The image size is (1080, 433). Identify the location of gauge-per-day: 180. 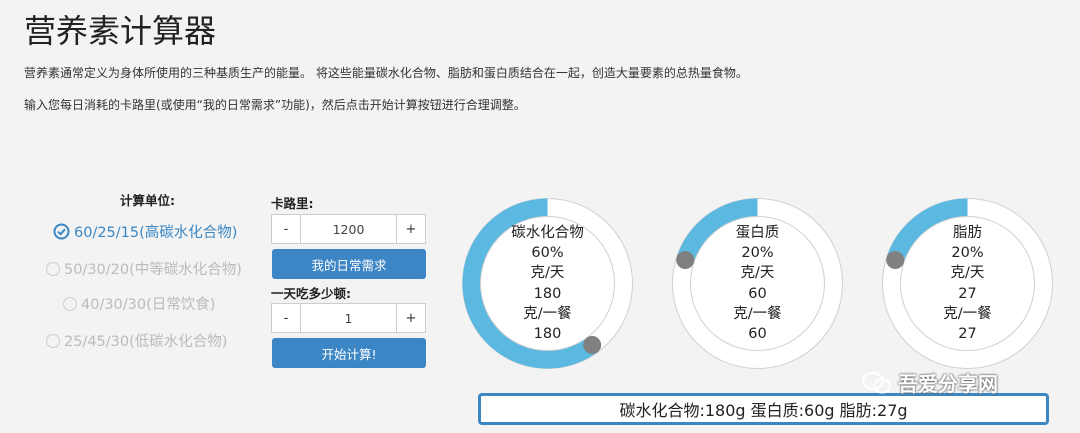
(547, 293).